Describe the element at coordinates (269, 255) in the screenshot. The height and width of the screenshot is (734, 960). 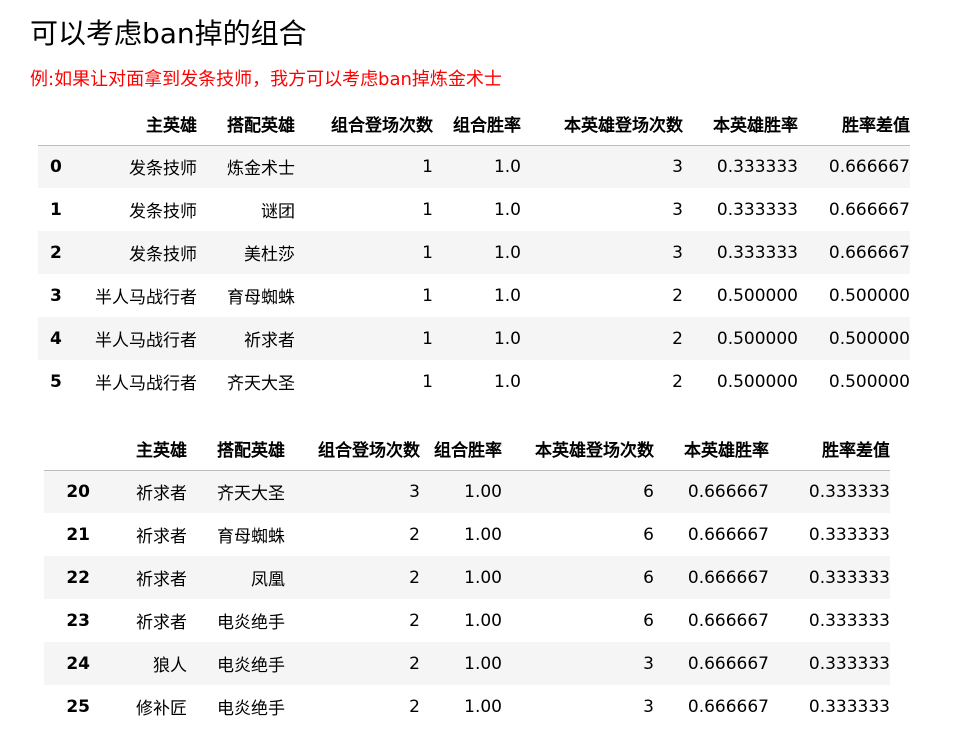
I see `table-cell: 美杜莎` at that location.